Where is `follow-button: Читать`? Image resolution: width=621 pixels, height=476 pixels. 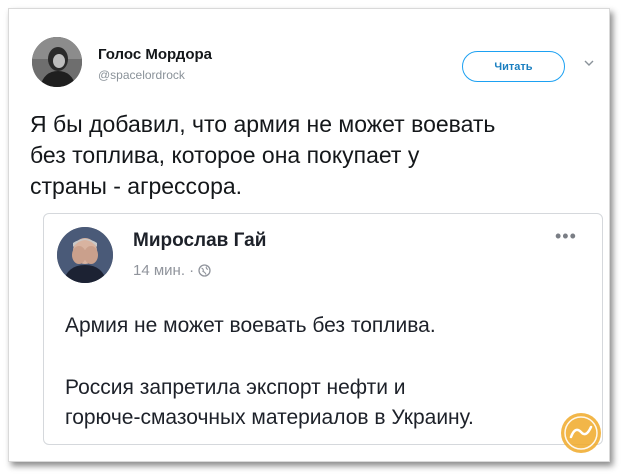
follow-button: Читать is located at coordinates (513, 66).